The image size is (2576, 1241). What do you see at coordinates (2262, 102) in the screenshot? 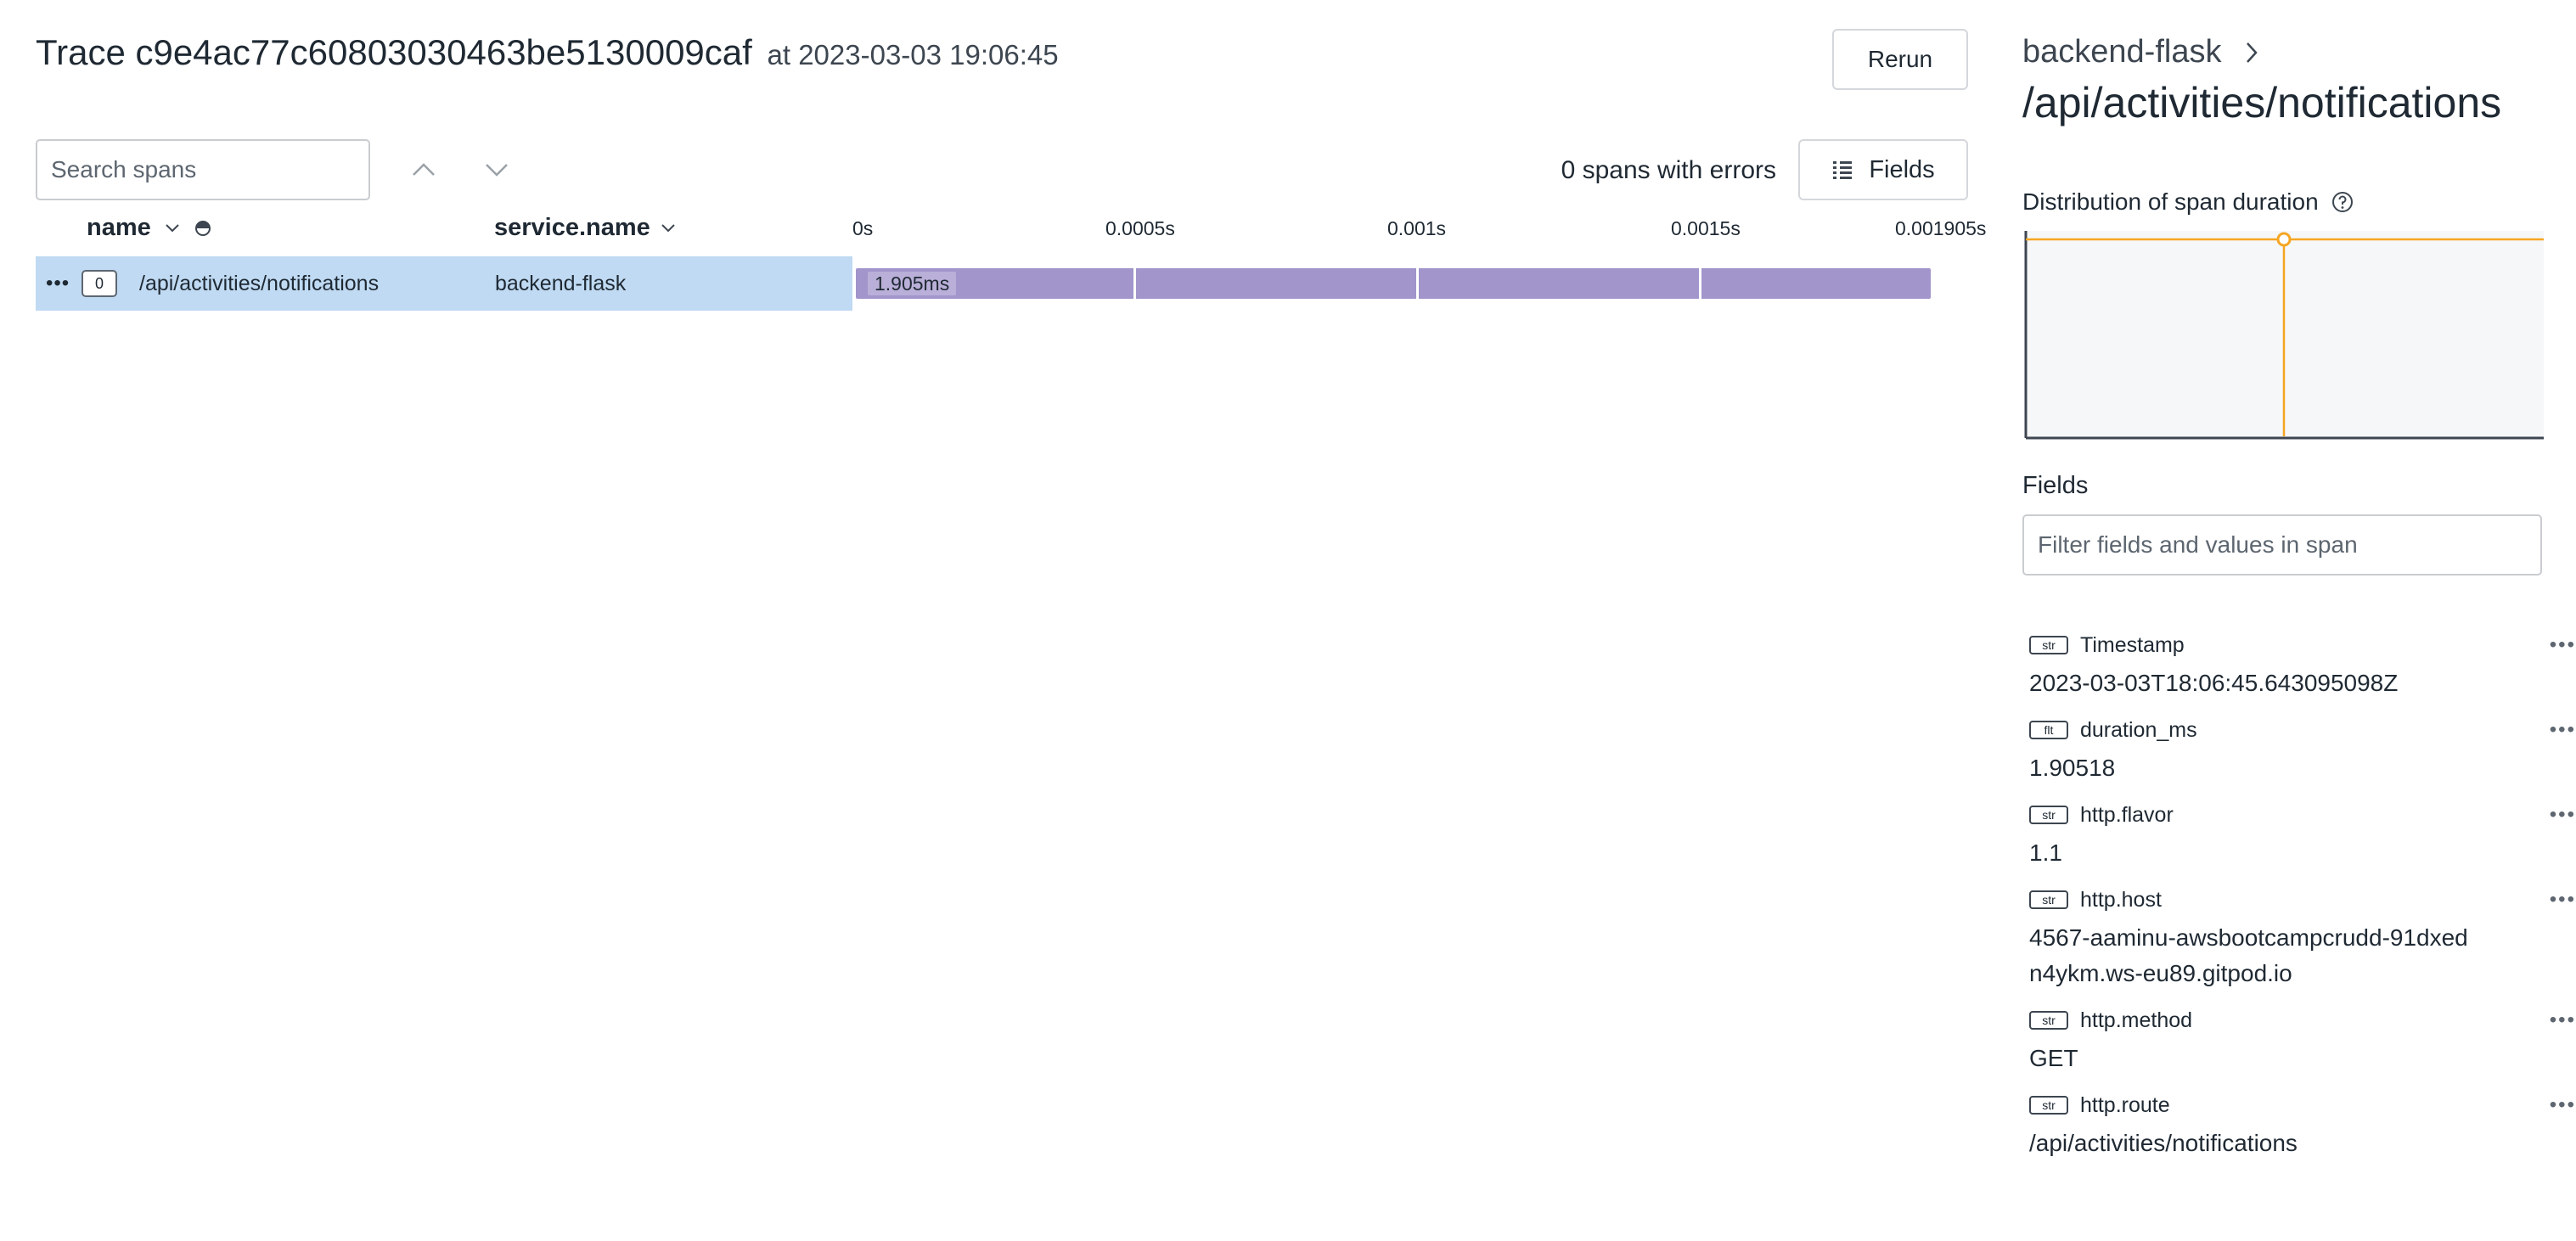
I see `panel-span-name: /api/activities/notifications` at bounding box center [2262, 102].